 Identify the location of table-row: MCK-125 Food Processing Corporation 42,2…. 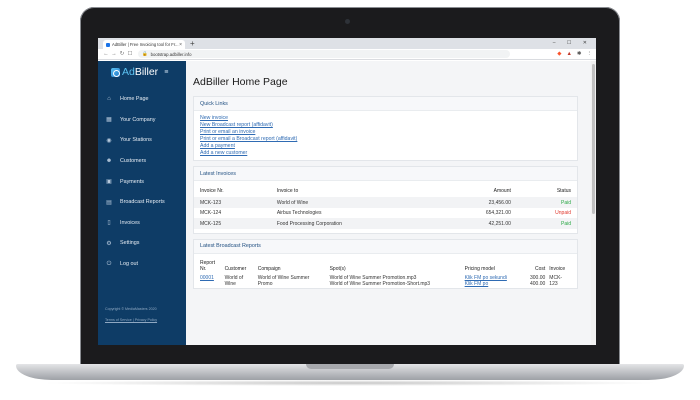
(385, 223).